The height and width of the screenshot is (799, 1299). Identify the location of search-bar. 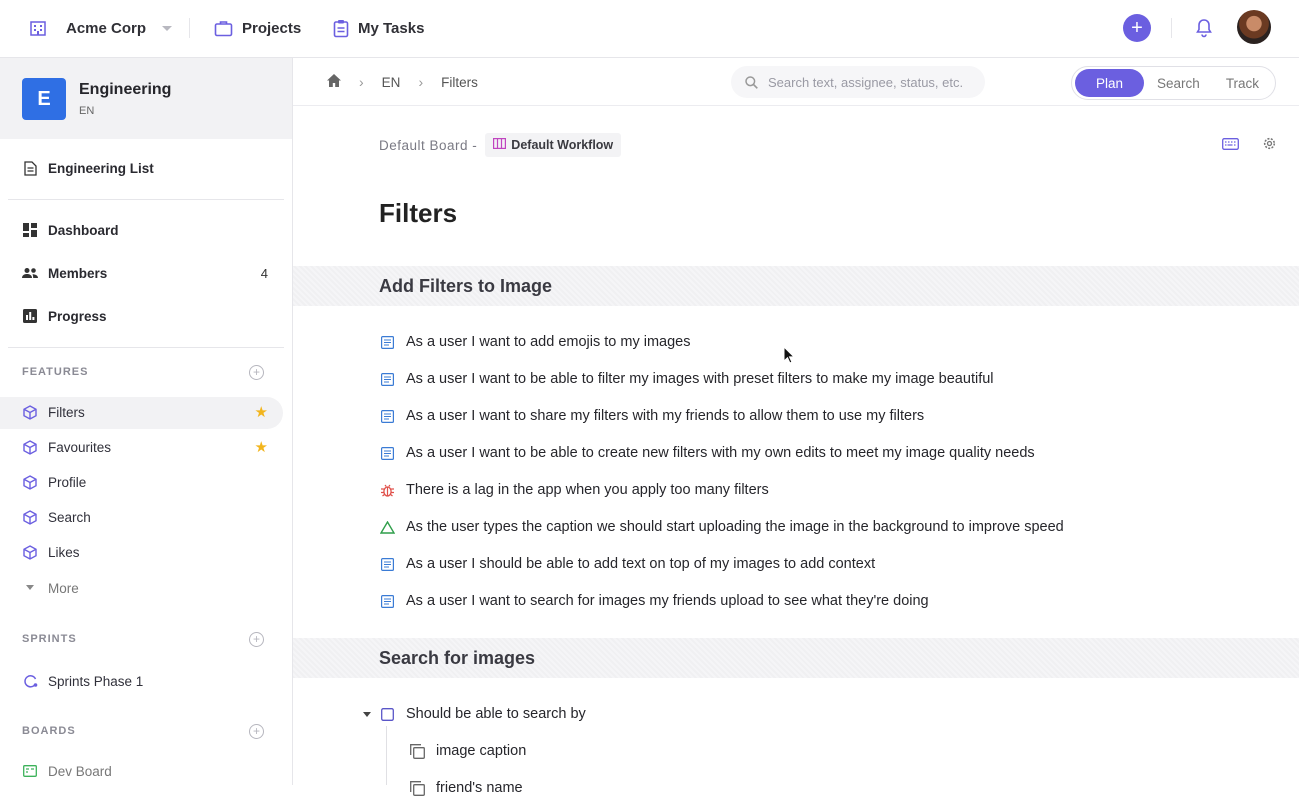
(858, 82).